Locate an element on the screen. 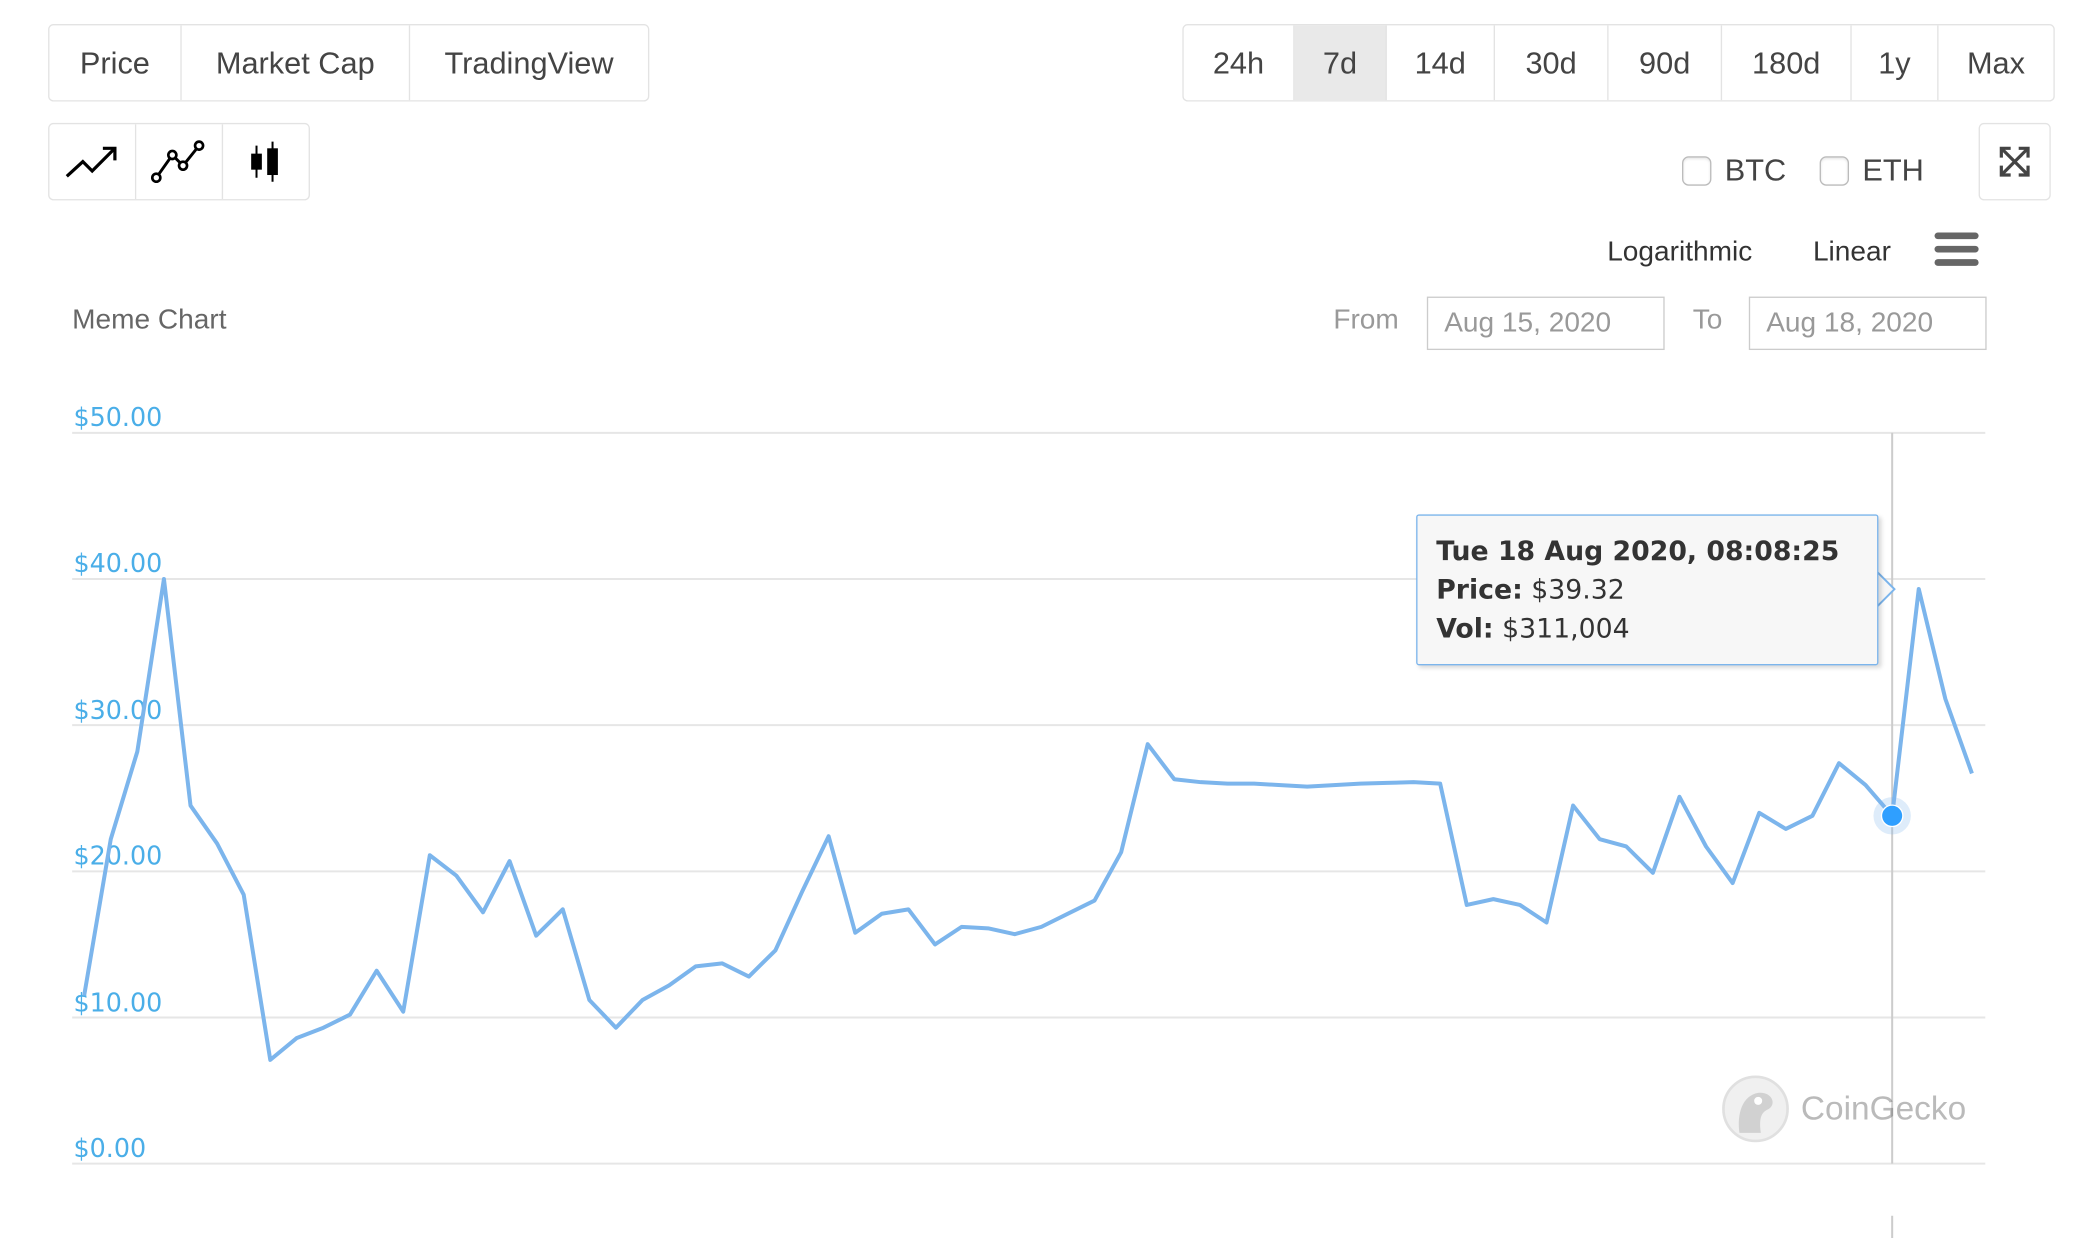 The image size is (2084, 1238). tooltip-date: Tue 18 Aug 2020, 08:08:25 is located at coordinates (1638, 550).